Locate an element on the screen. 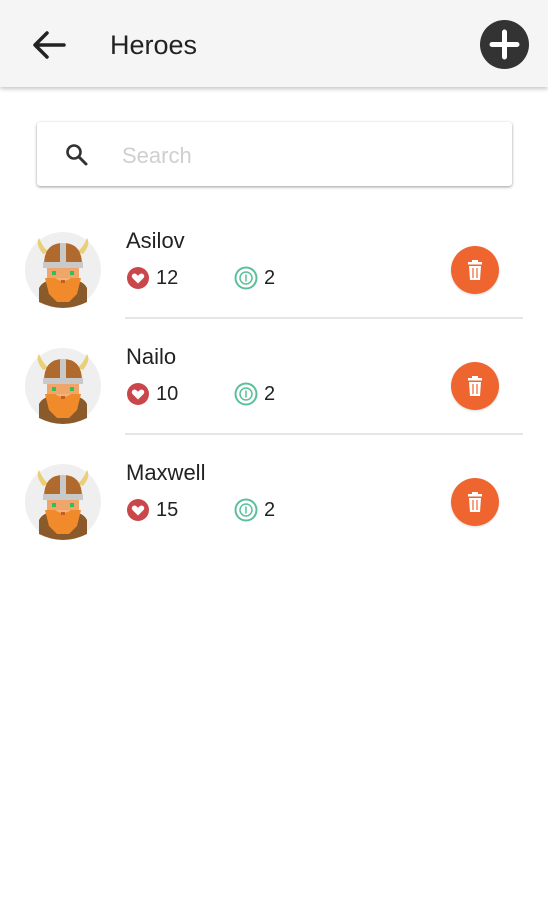  hero-health-value: 12 is located at coordinates (167, 278).